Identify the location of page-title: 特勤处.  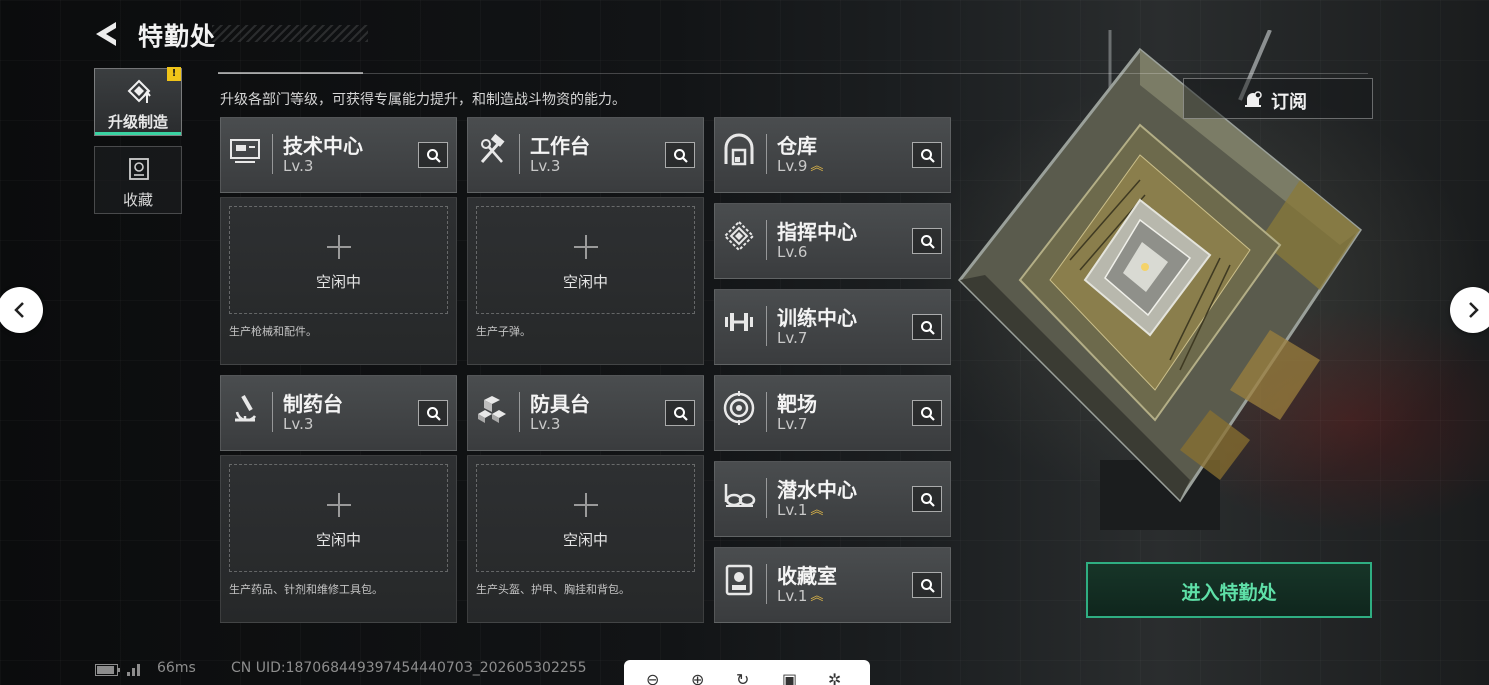
(177, 36).